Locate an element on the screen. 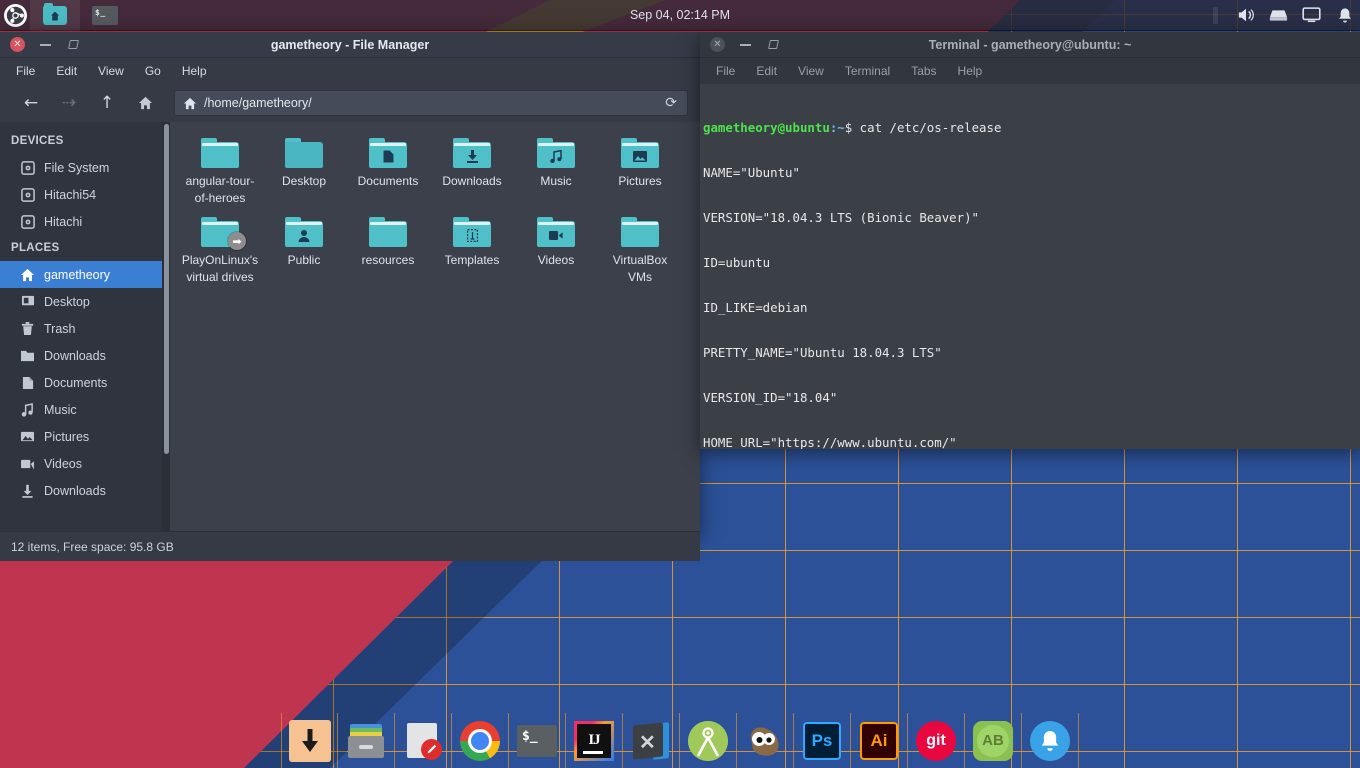  dock-item-terminal: $_ is located at coordinates (537, 740).